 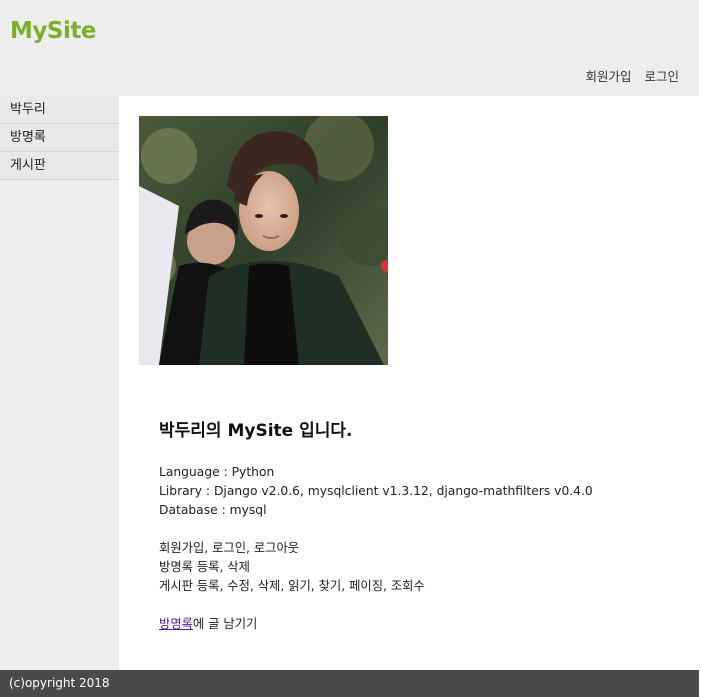 I want to click on login-link: 로그인, so click(x=661, y=76).